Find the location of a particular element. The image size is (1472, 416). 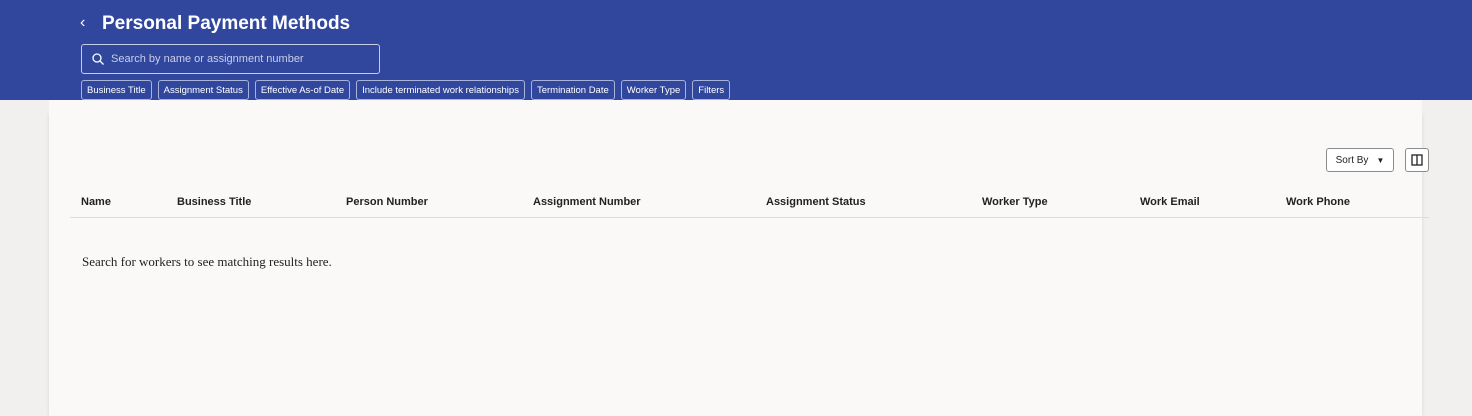

sort-by-button: Sort By ▼ is located at coordinates (1360, 160).